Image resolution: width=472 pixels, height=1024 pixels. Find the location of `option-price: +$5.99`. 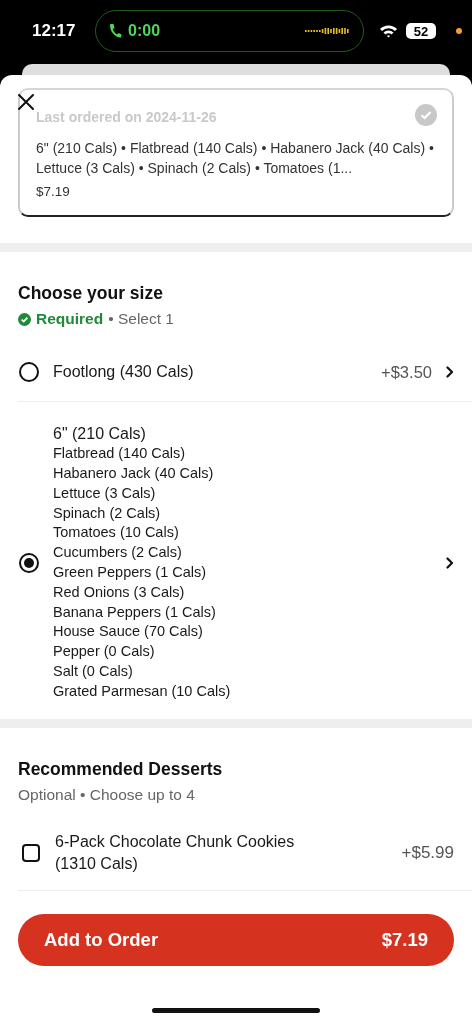

option-price: +$5.99 is located at coordinates (427, 853).